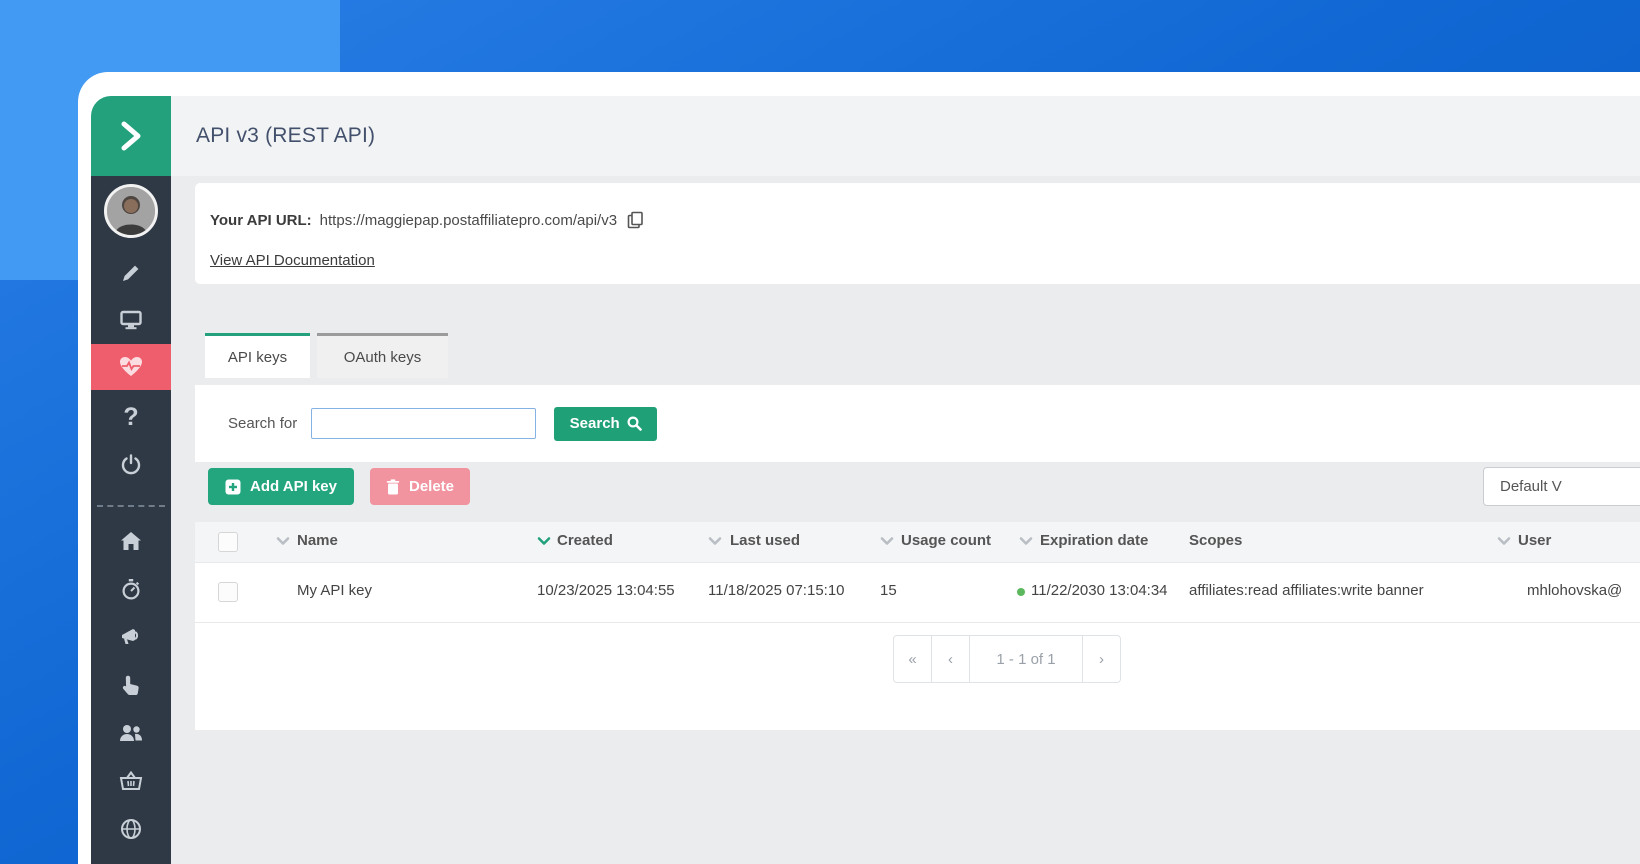 The width and height of the screenshot is (1640, 864). I want to click on delete-button: Delete, so click(420, 486).